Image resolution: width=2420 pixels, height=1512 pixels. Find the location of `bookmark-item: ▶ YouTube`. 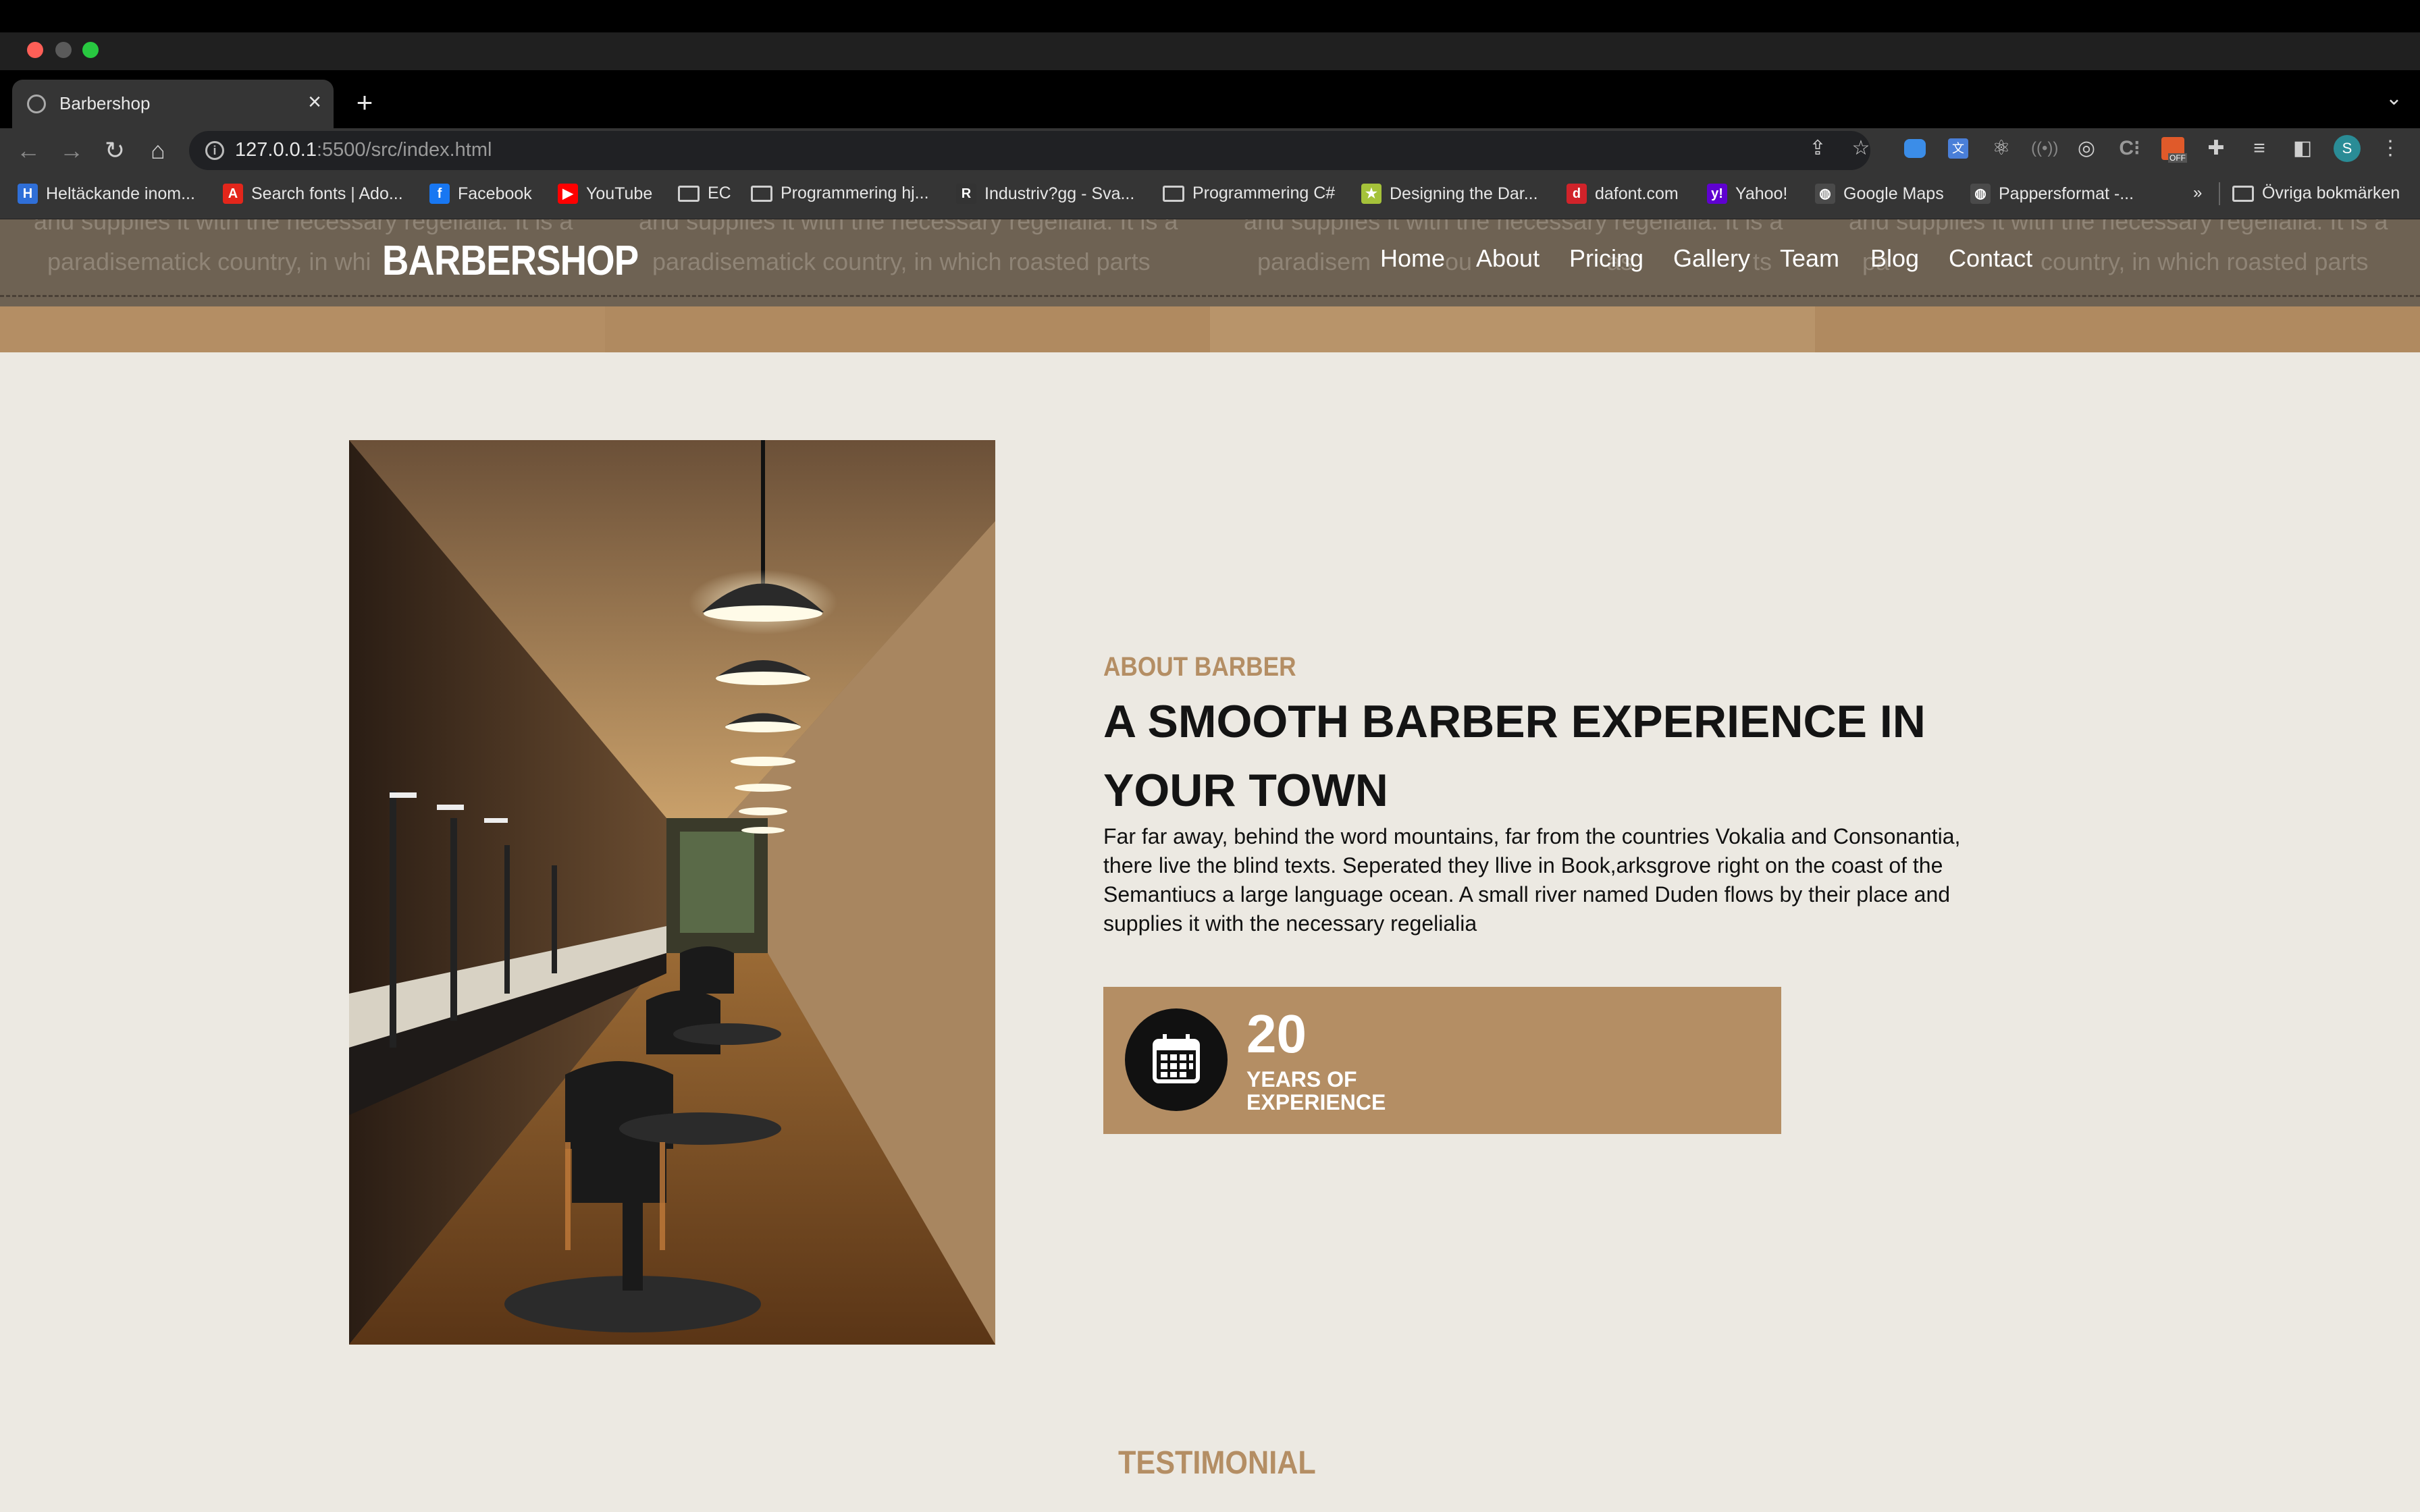

bookmark-item: ▶ YouTube is located at coordinates (605, 194).